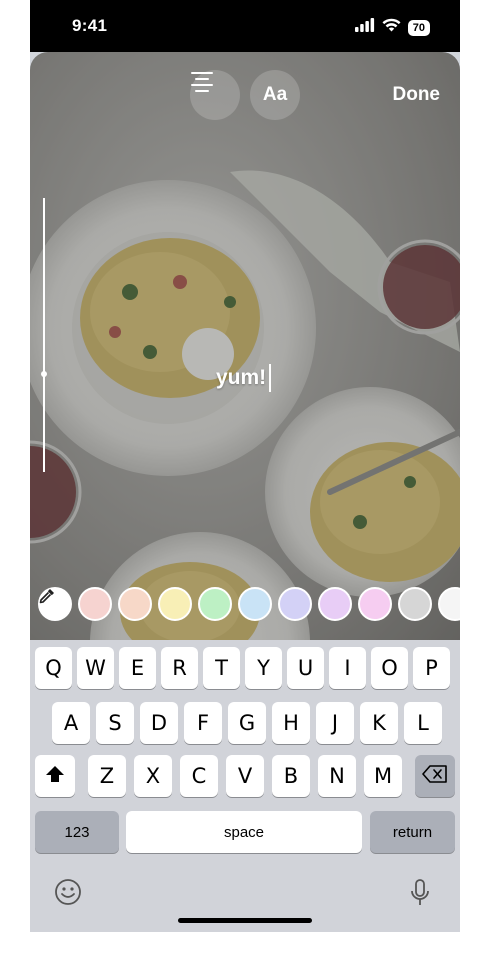 This screenshot has width=490, height=960. Describe the element at coordinates (379, 723) in the screenshot. I see `key-k: K` at that location.